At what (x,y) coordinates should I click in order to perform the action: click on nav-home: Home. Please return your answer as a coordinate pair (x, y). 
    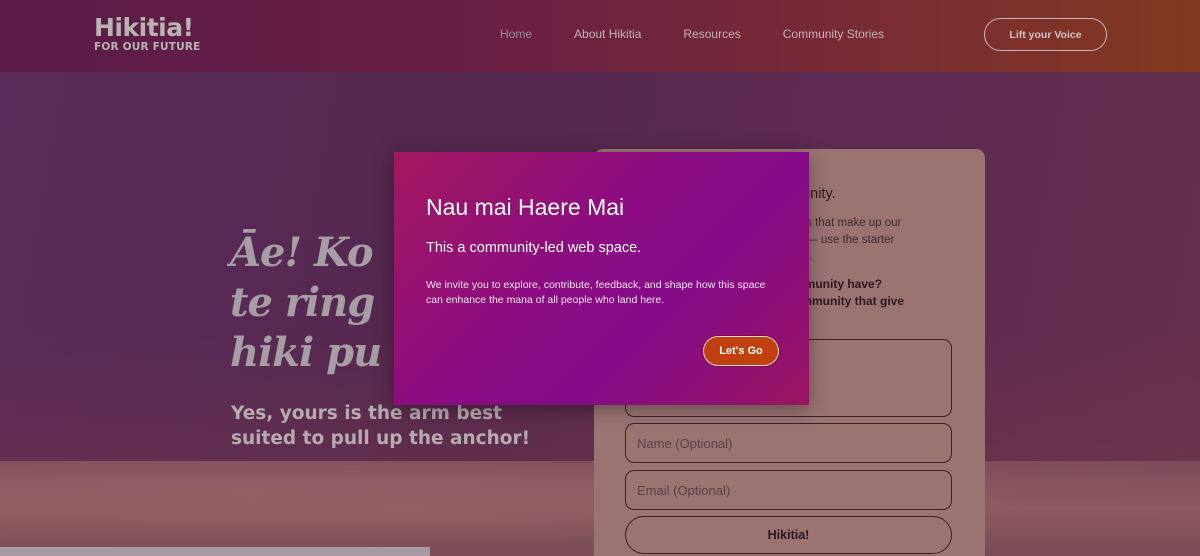
    Looking at the image, I should click on (516, 34).